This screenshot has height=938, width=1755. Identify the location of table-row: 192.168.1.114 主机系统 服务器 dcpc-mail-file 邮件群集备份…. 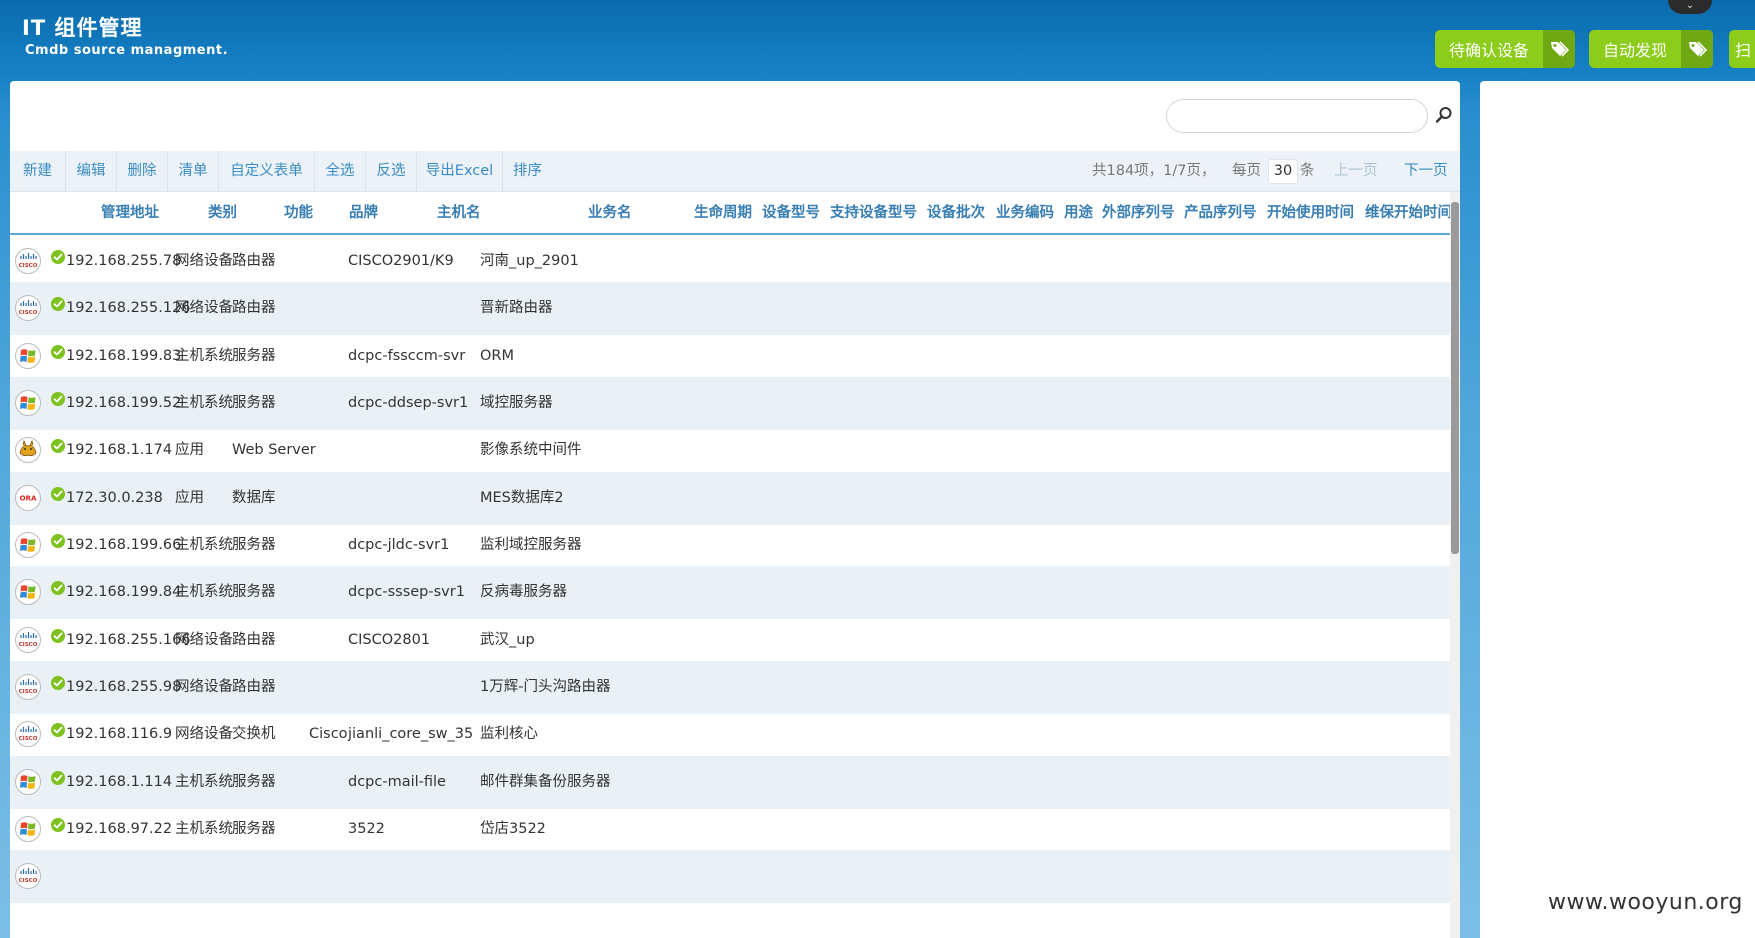
(730, 782).